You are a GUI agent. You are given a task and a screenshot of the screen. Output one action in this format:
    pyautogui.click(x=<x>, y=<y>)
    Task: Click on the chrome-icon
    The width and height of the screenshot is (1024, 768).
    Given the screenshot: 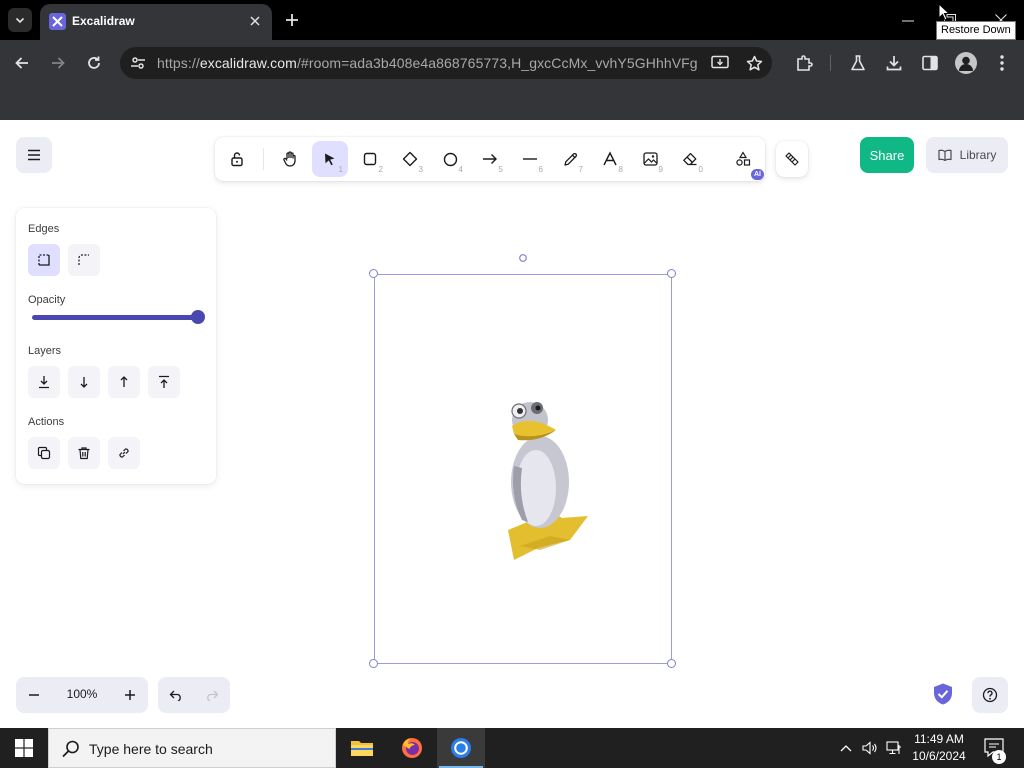 What is the action you would take?
    pyautogui.click(x=461, y=748)
    